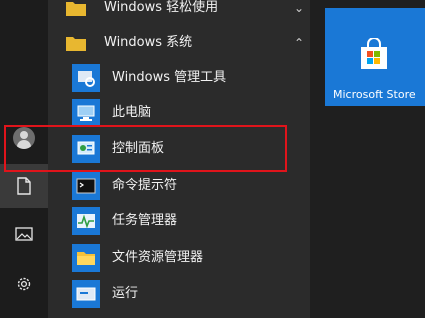 This screenshot has width=425, height=318. What do you see at coordinates (145, 185) in the screenshot?
I see `app-label: 命令提示符` at bounding box center [145, 185].